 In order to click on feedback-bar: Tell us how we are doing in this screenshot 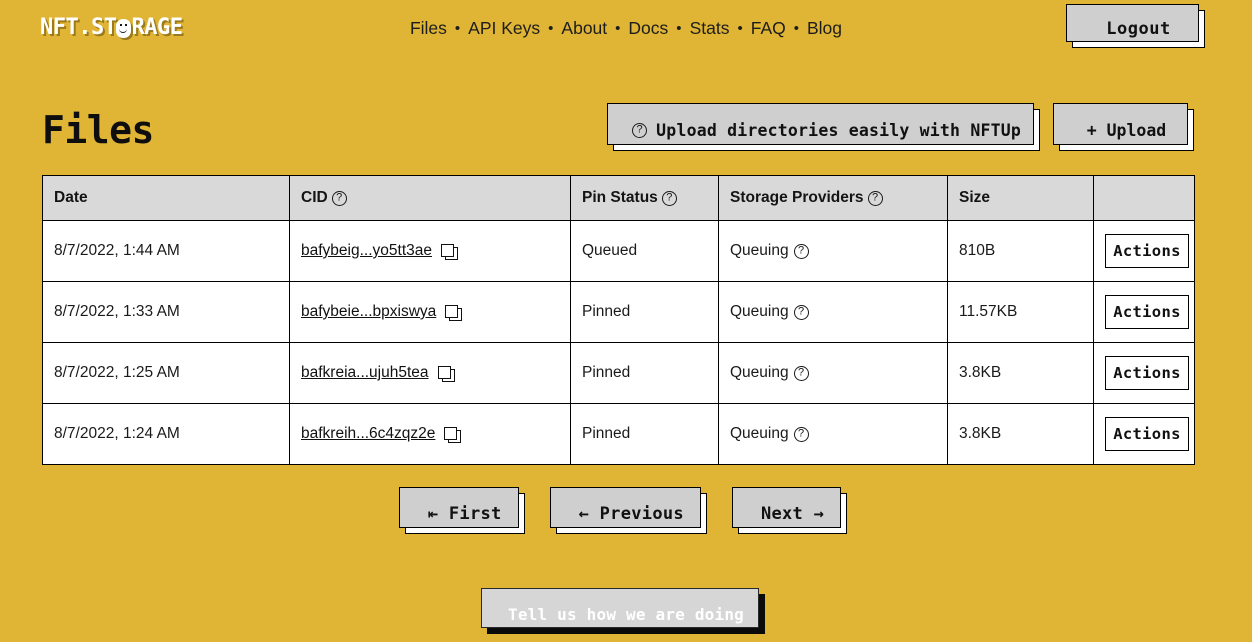, I will do `click(626, 611)`.